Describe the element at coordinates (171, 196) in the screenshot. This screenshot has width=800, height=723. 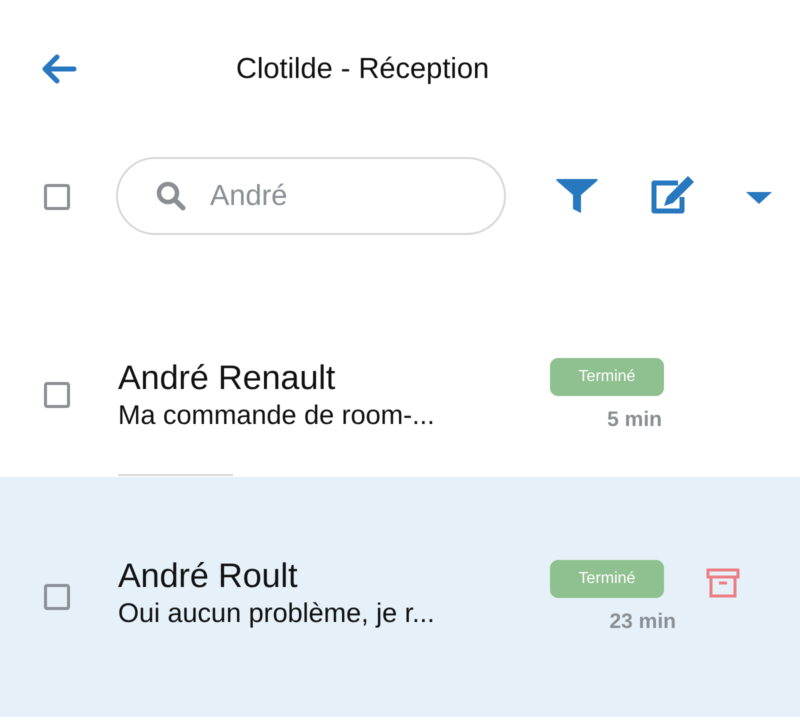
I see `search-icon` at that location.